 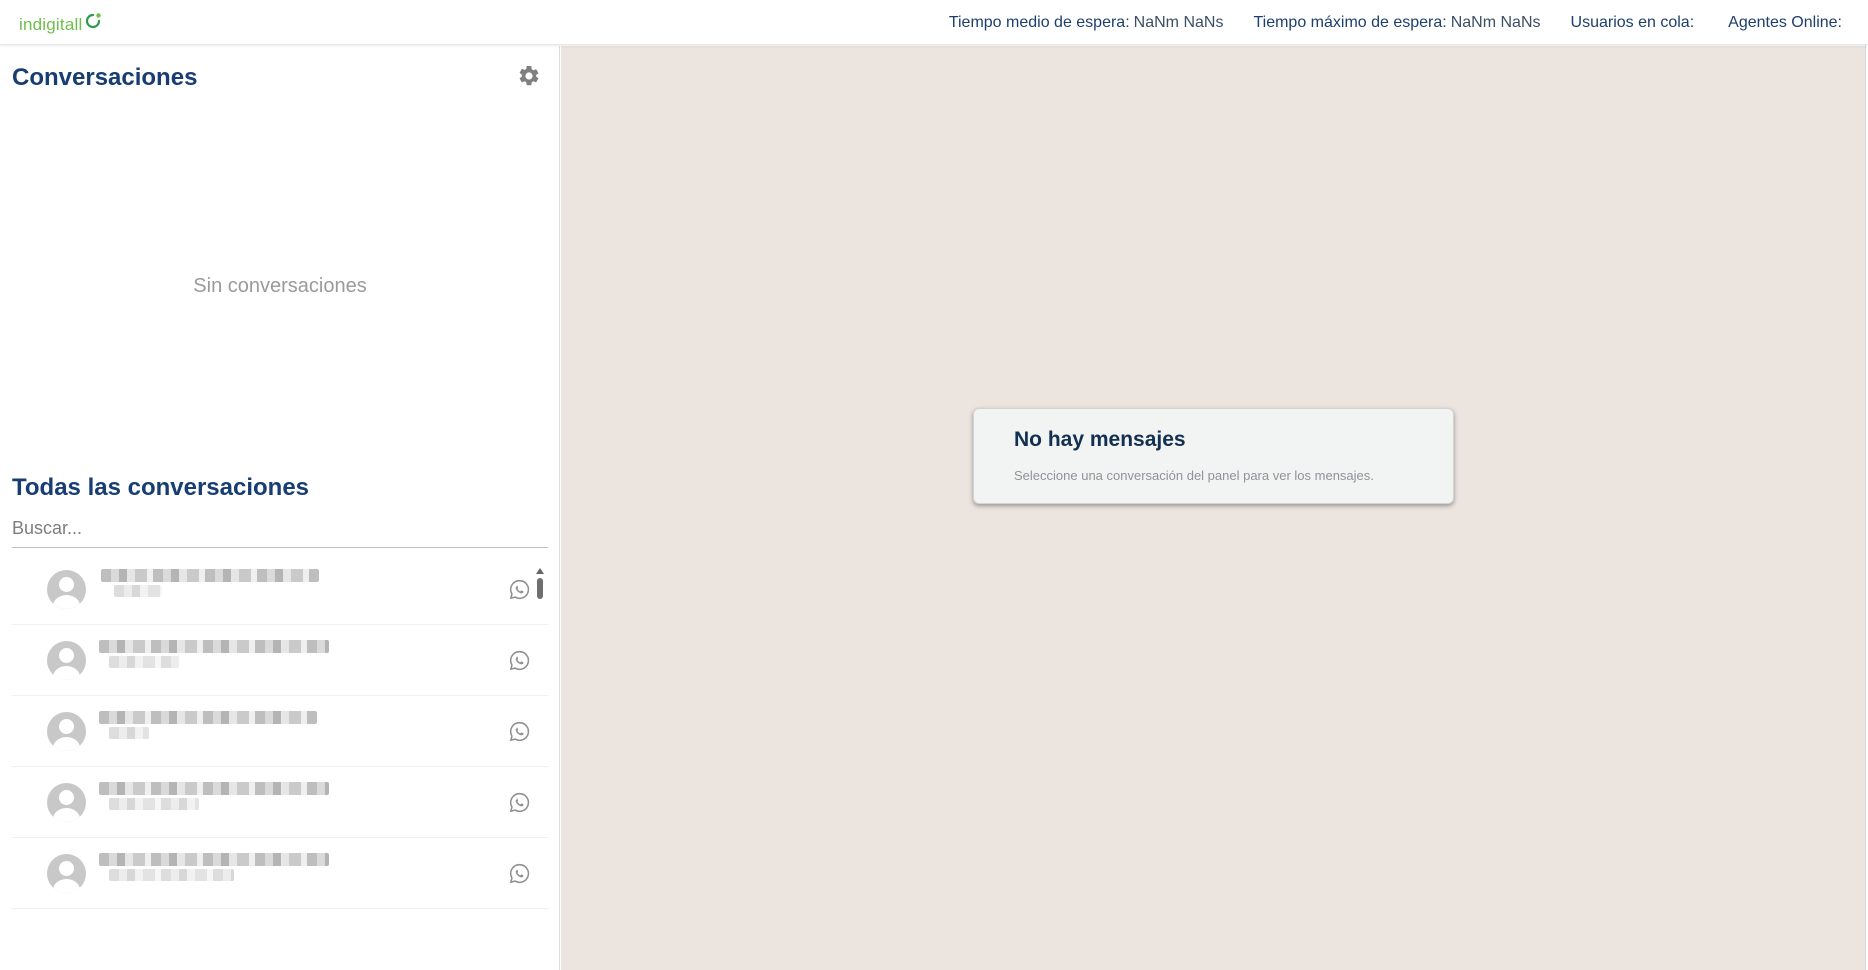 What do you see at coordinates (280, 286) in the screenshot?
I see `empty-conversations-text: Sin conversaciones` at bounding box center [280, 286].